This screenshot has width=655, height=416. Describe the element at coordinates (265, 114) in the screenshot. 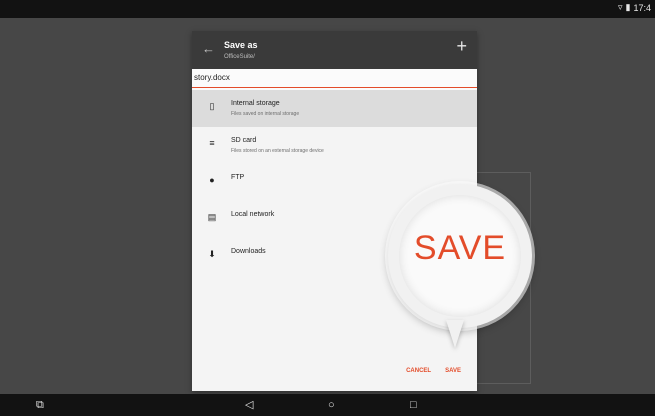

I see `location-description: Files saved on internal storage` at that location.